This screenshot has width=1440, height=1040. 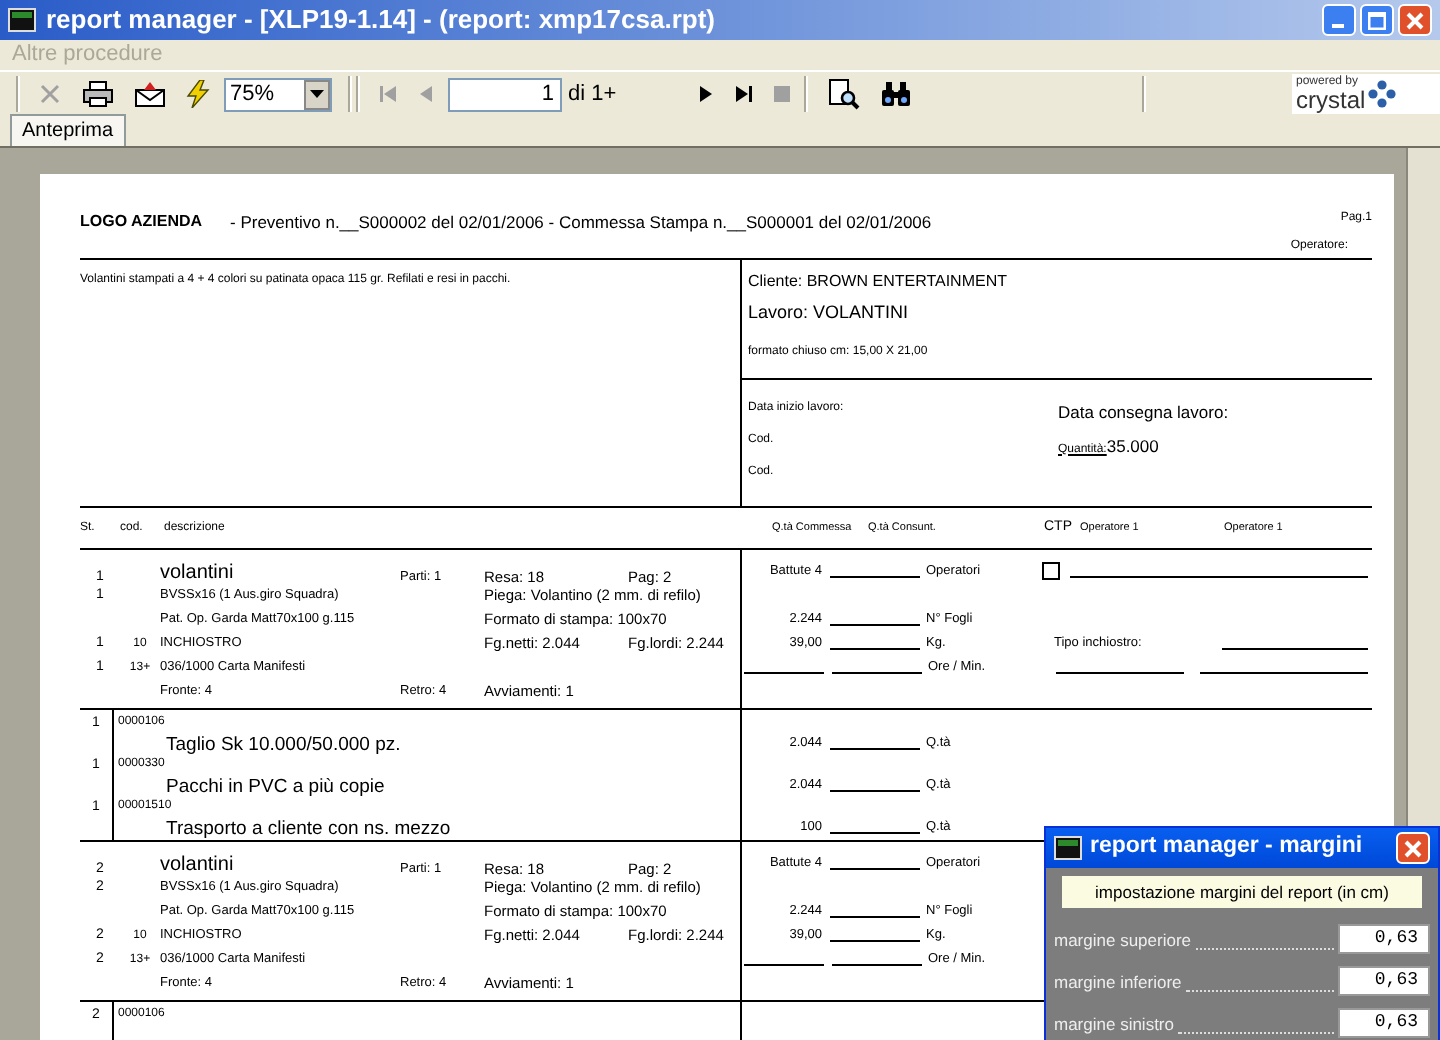 What do you see at coordinates (706, 94) in the screenshot?
I see `next-icon` at bounding box center [706, 94].